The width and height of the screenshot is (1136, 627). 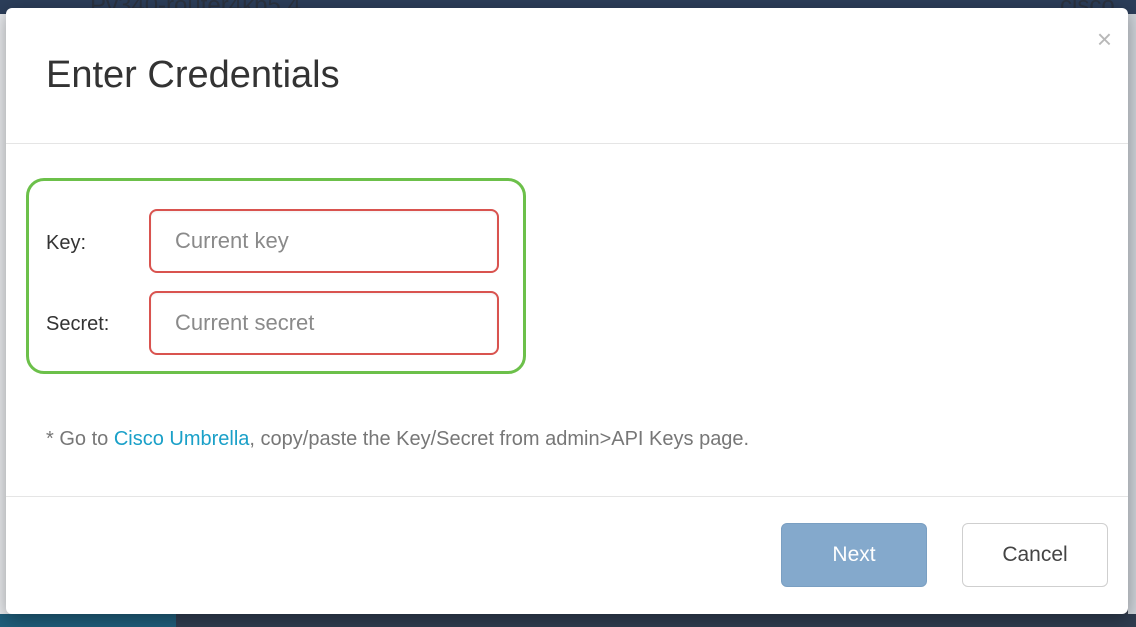 What do you see at coordinates (78, 324) in the screenshot?
I see `secret-label: Secret:` at bounding box center [78, 324].